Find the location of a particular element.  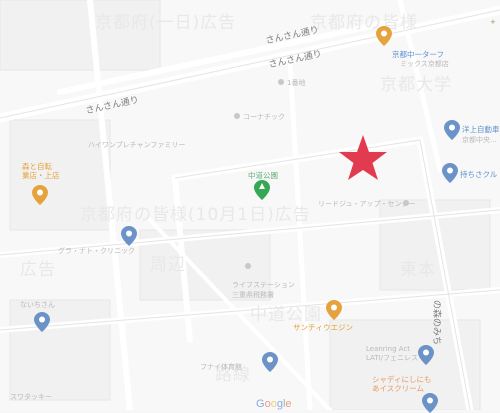

place-label: 洋上自動車 is located at coordinates (481, 129).